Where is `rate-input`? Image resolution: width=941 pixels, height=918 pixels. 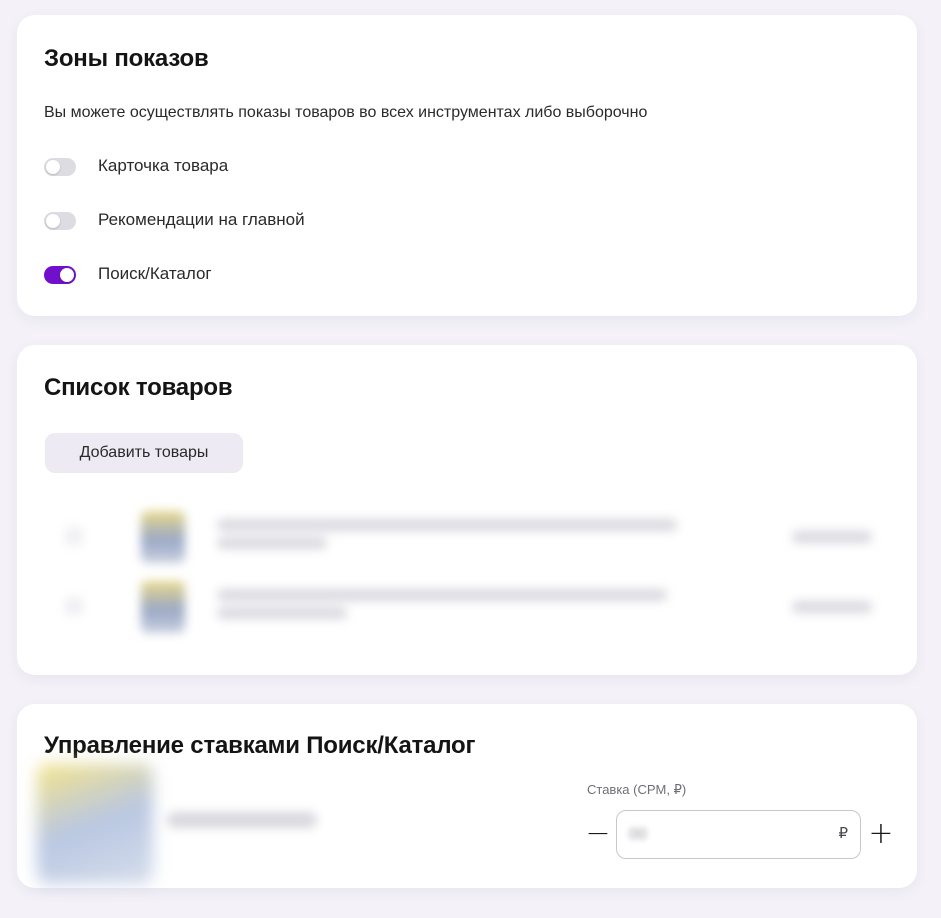 rate-input is located at coordinates (719, 835).